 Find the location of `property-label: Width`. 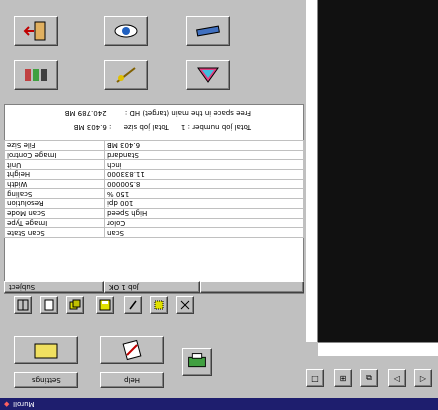

property-label: Width is located at coordinates (17, 184).